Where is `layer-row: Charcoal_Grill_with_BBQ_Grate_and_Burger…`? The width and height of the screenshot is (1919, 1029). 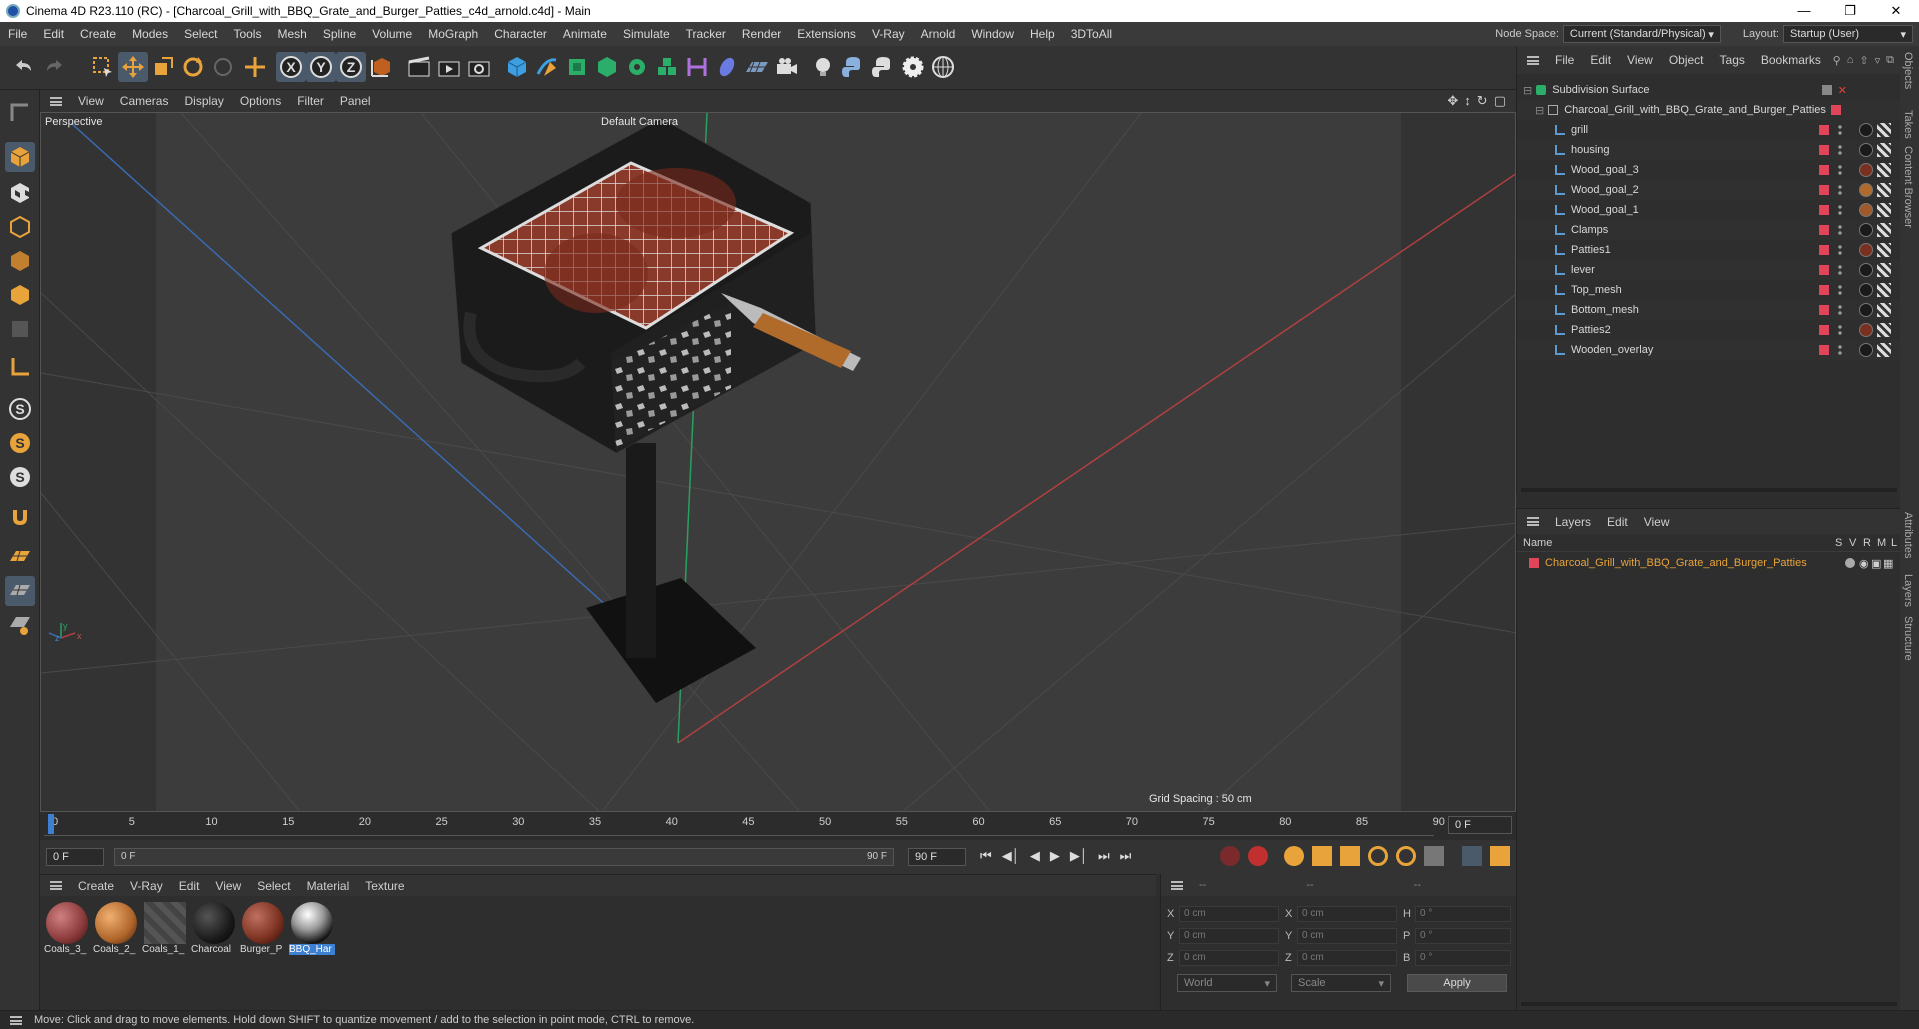 layer-row: Charcoal_Grill_with_BBQ_Grate_and_Burger… is located at coordinates (1709, 563).